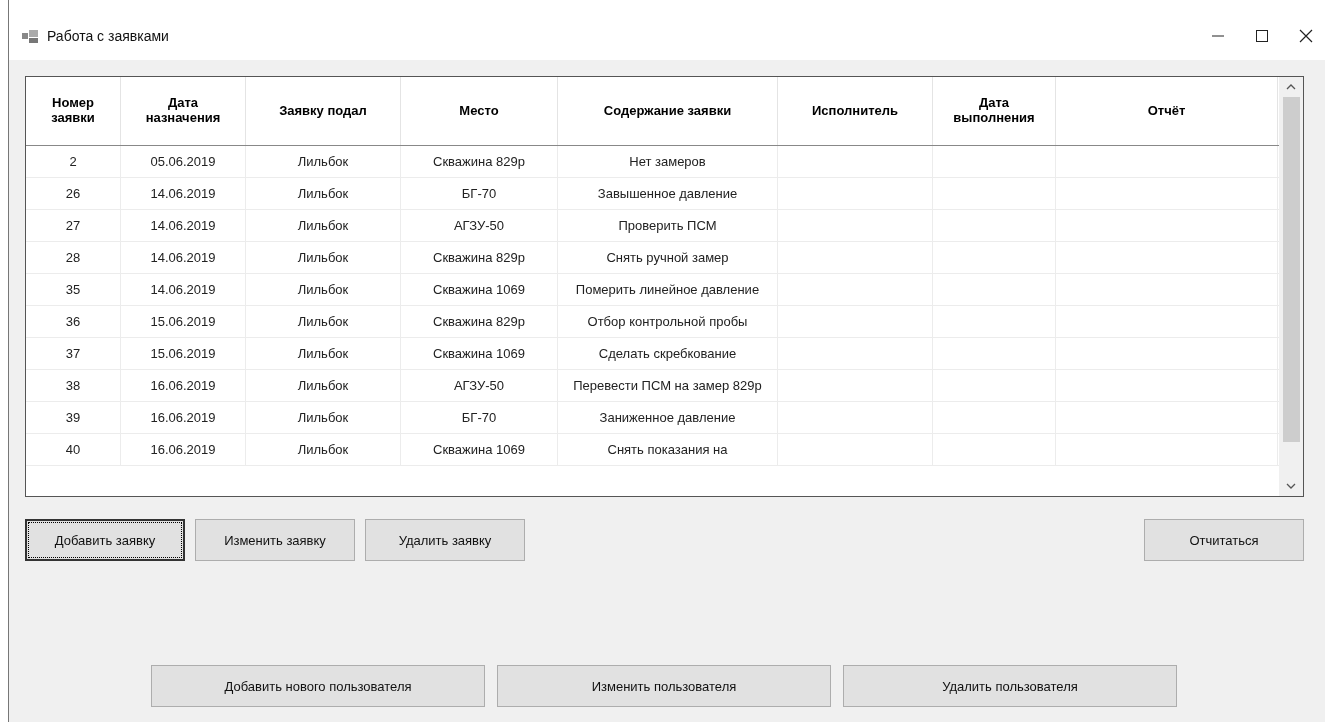  I want to click on table-cell: 27, so click(73, 225).